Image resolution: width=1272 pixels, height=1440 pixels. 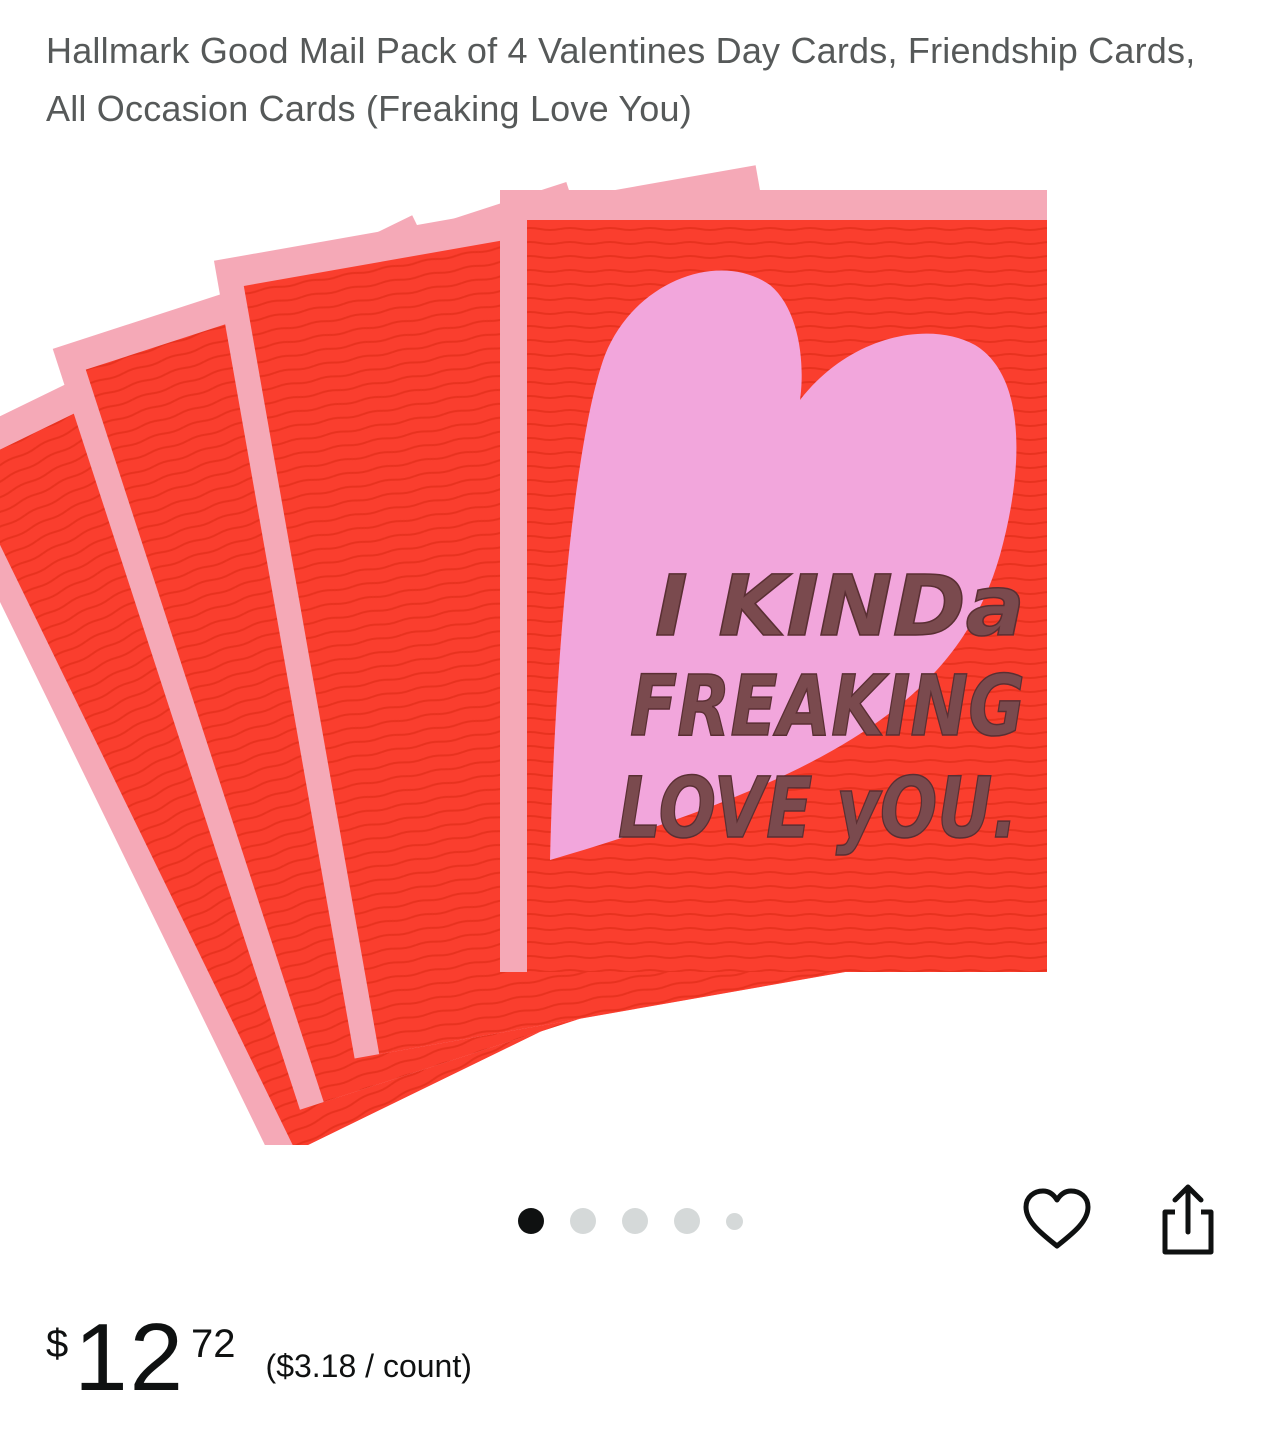 I want to click on card-text-line-1: I KINDa, so click(x=840, y=606).